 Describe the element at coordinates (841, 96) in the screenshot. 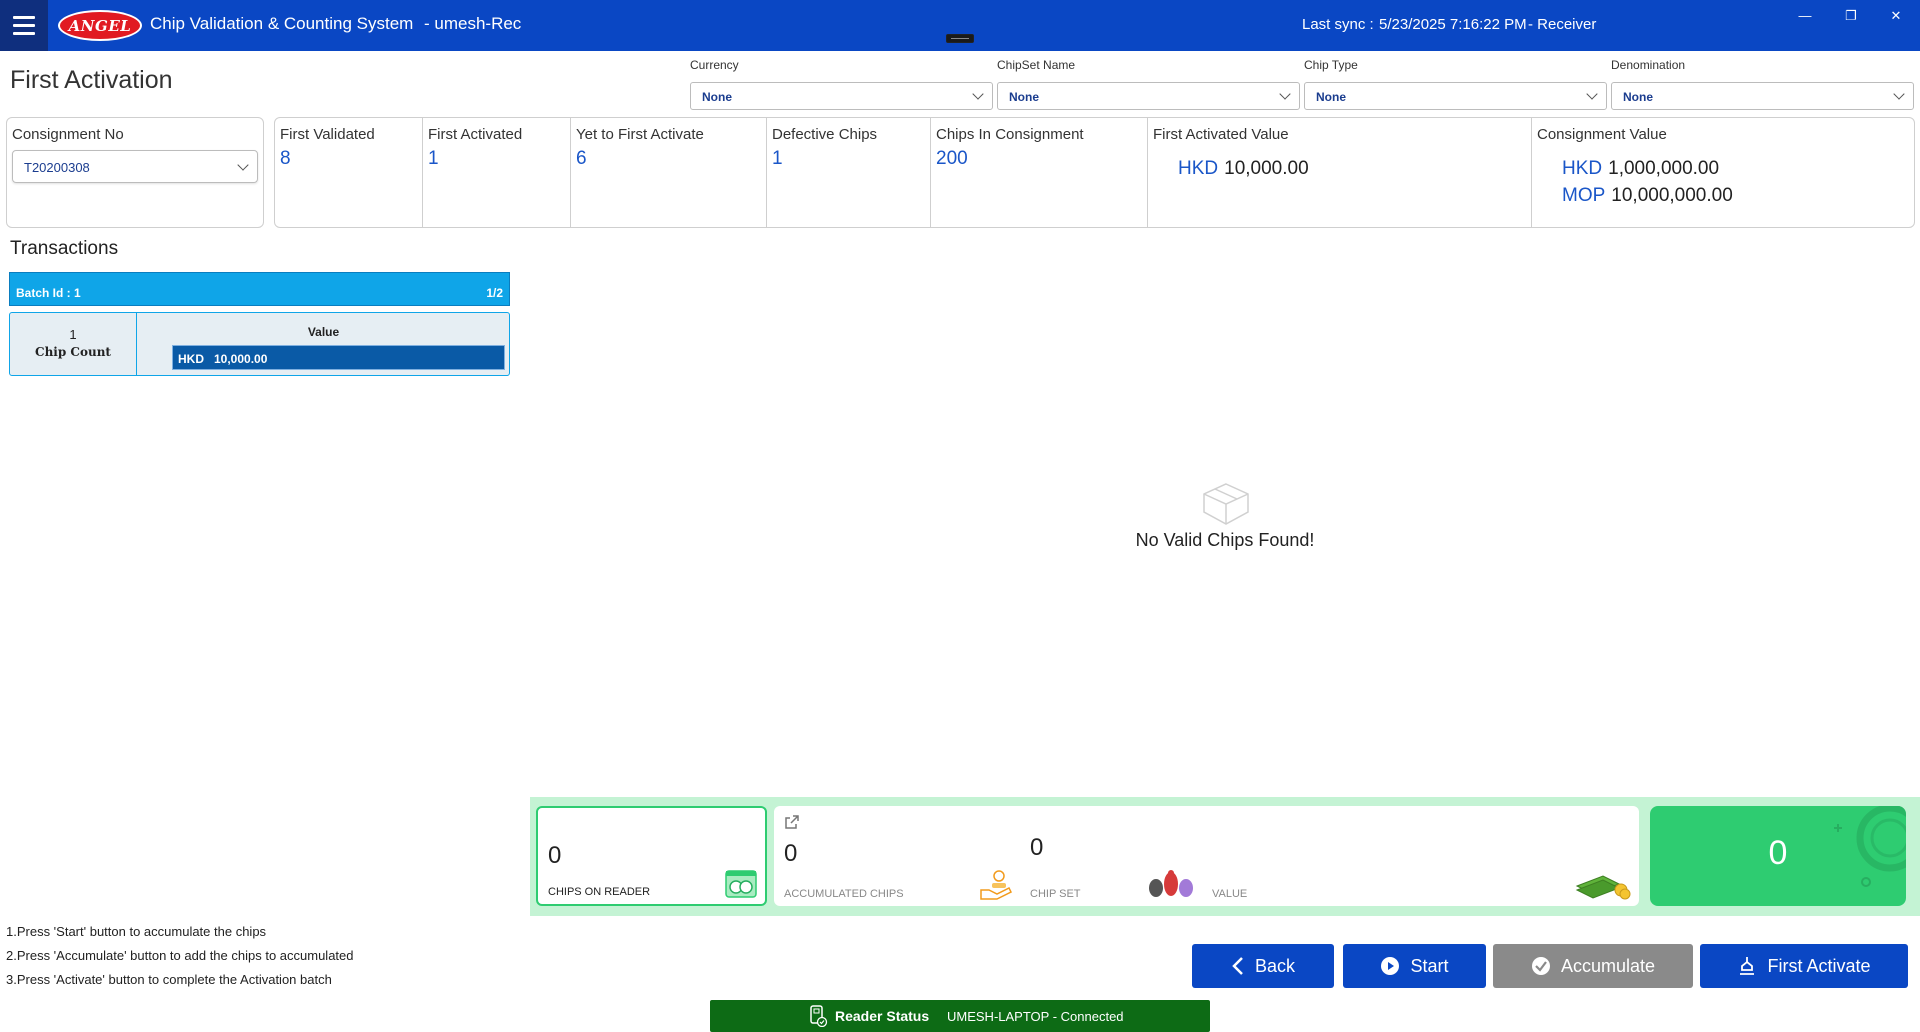

I see `currency-select: None` at that location.